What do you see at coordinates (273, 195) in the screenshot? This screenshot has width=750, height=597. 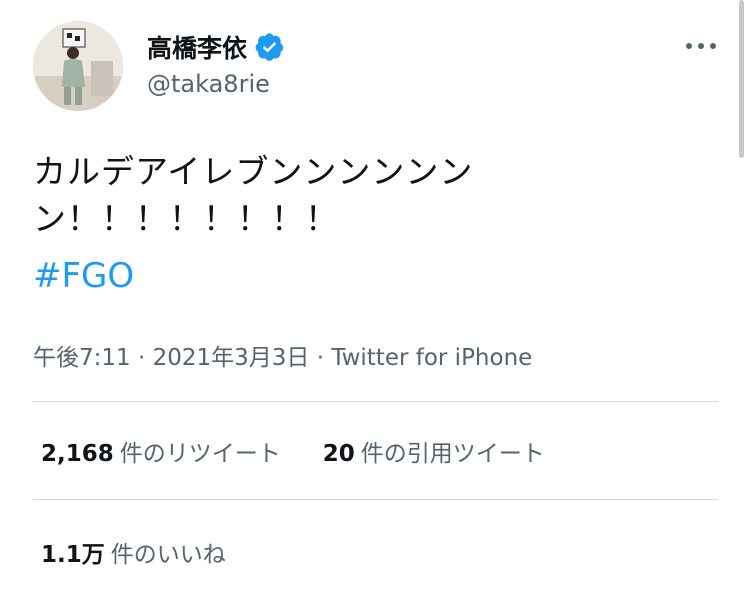 I see `tweet-text: カルデアイレブンンンンンン ン！！！！！！！！` at bounding box center [273, 195].